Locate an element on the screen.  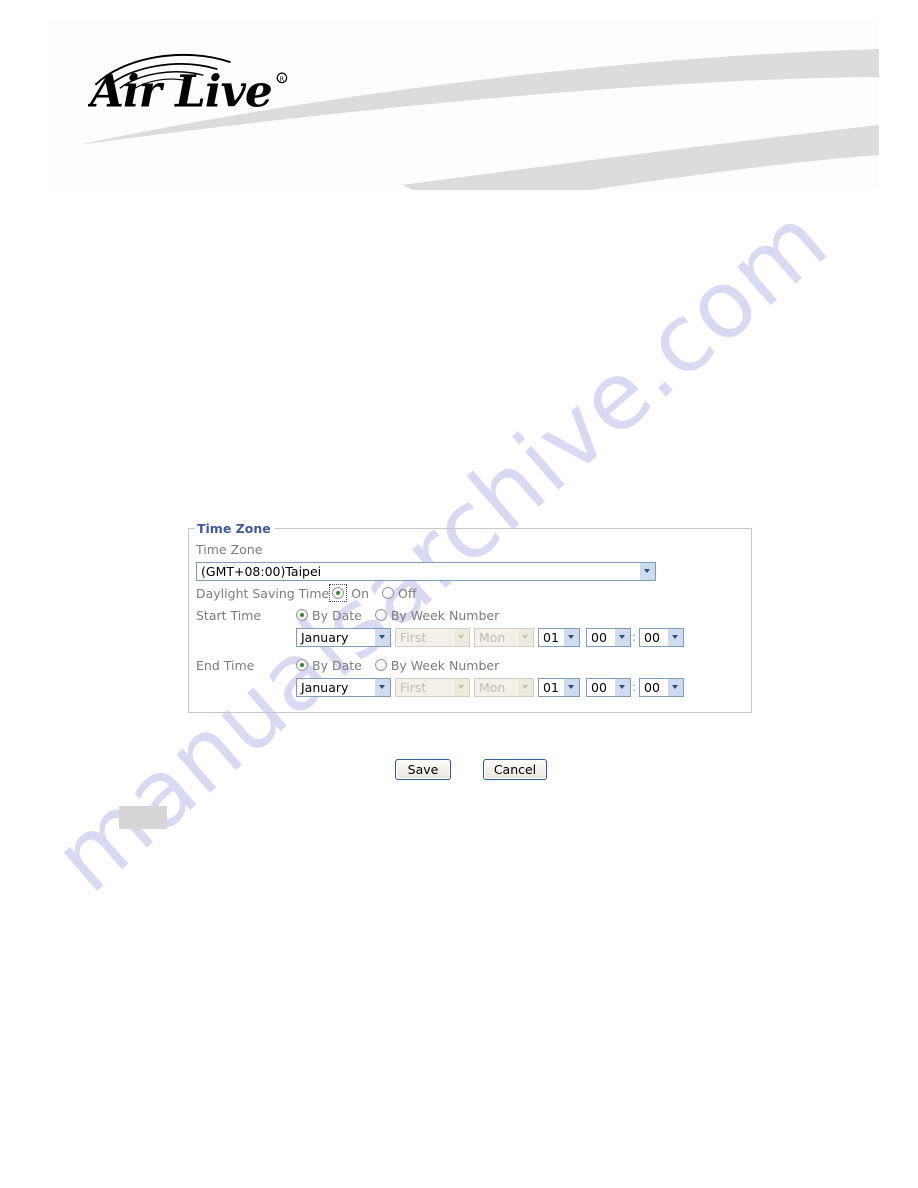
time-zone-select-row: (GMT+08:00)Taipei is located at coordinates (470, 571).